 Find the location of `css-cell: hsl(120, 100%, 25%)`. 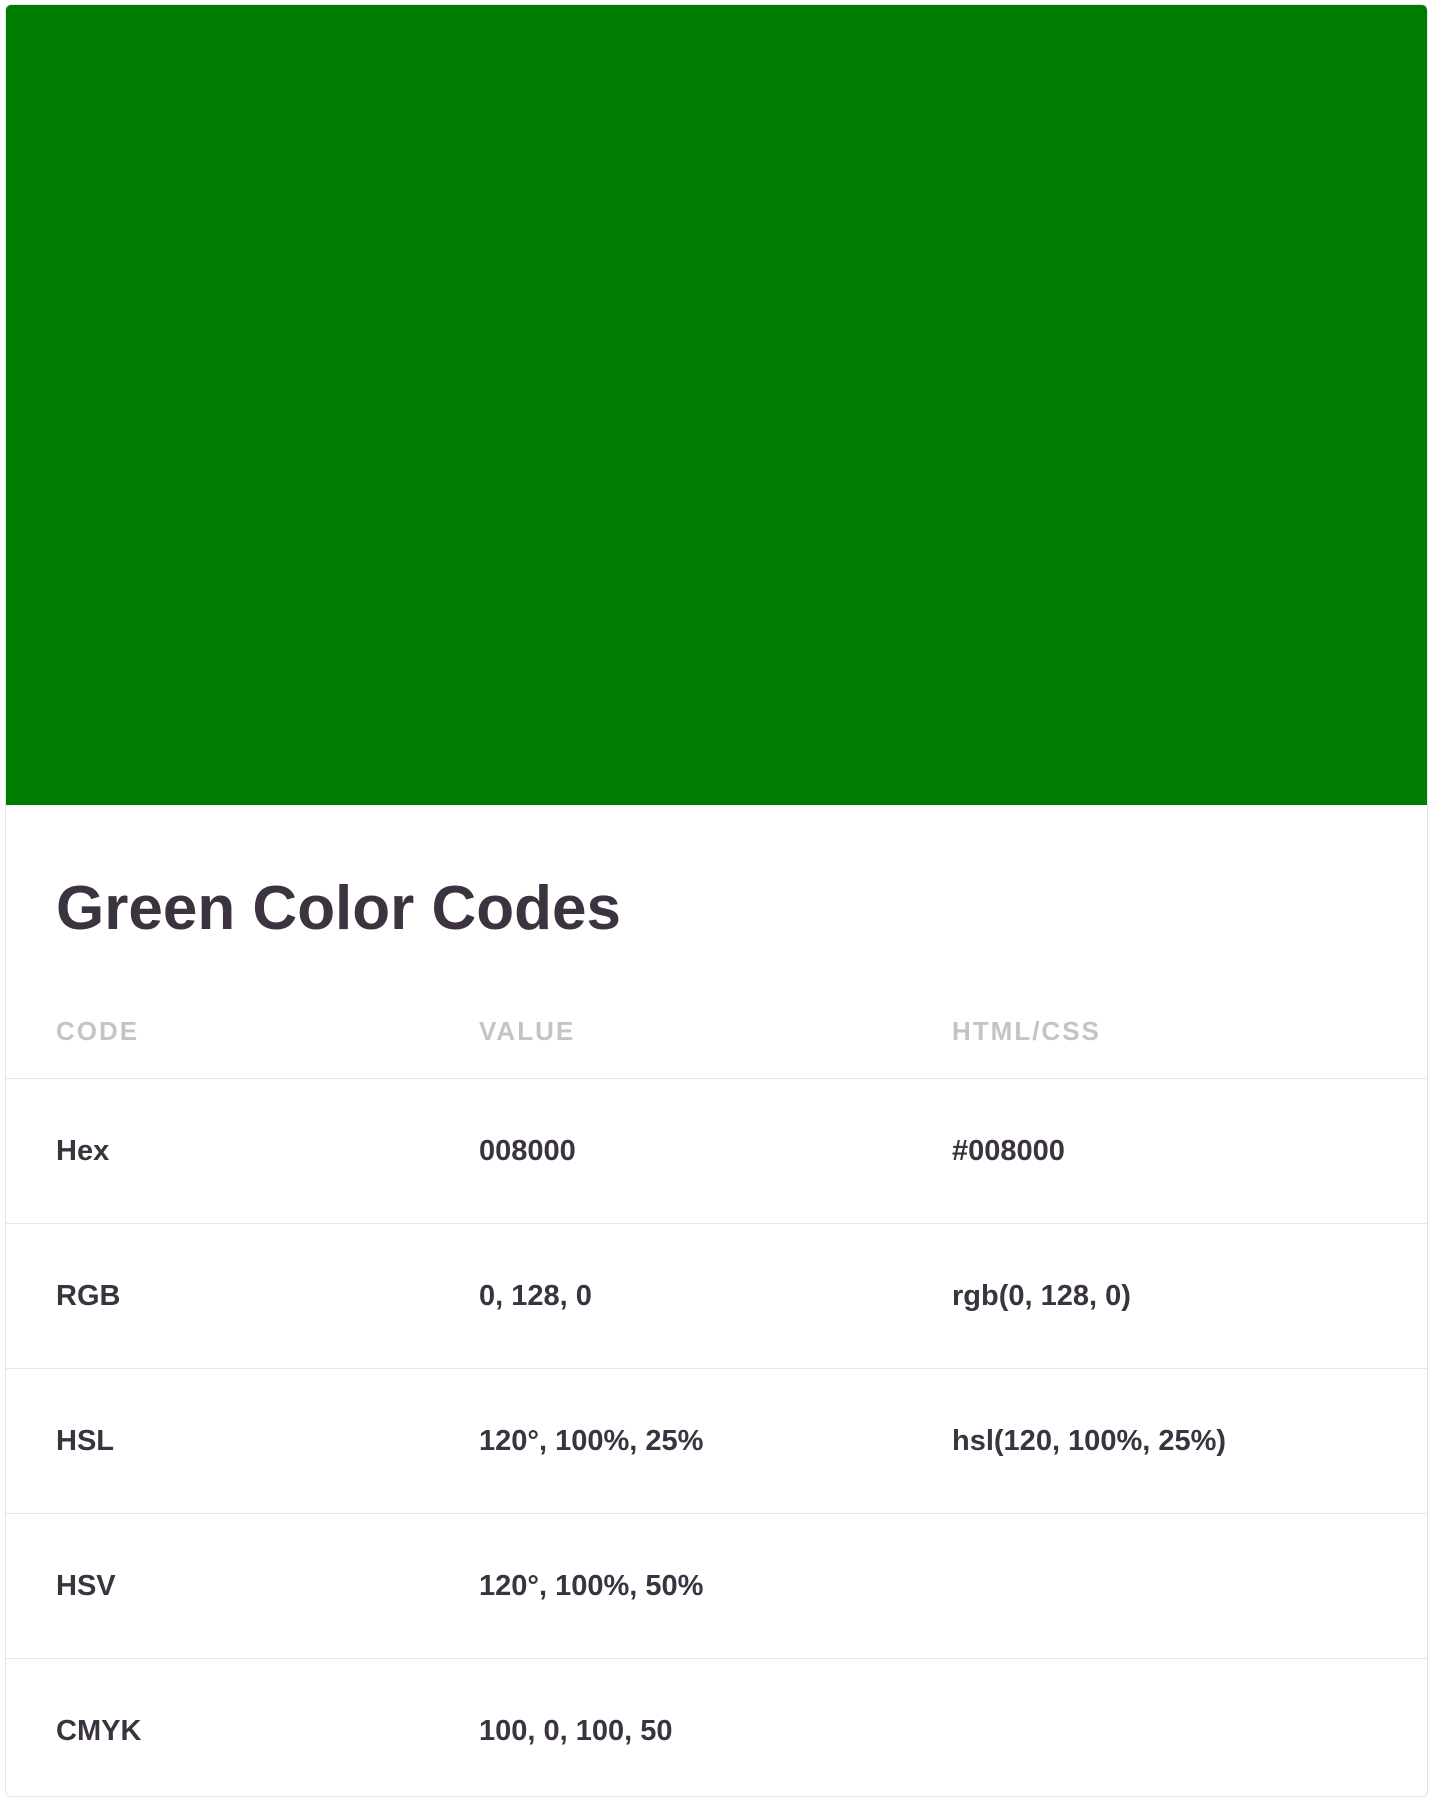

css-cell: hsl(120, 100%, 25%) is located at coordinates (1189, 1441).